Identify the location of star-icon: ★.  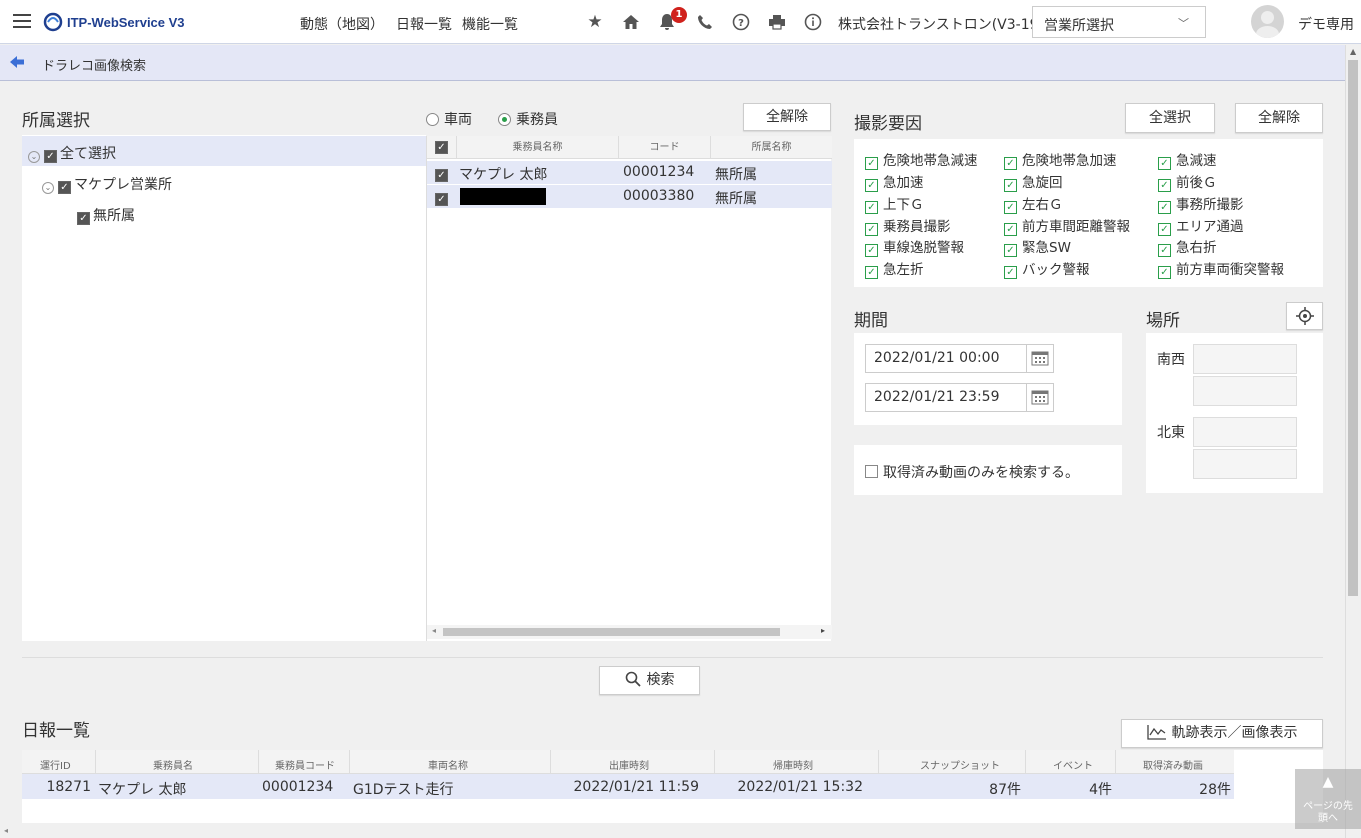
(595, 22).